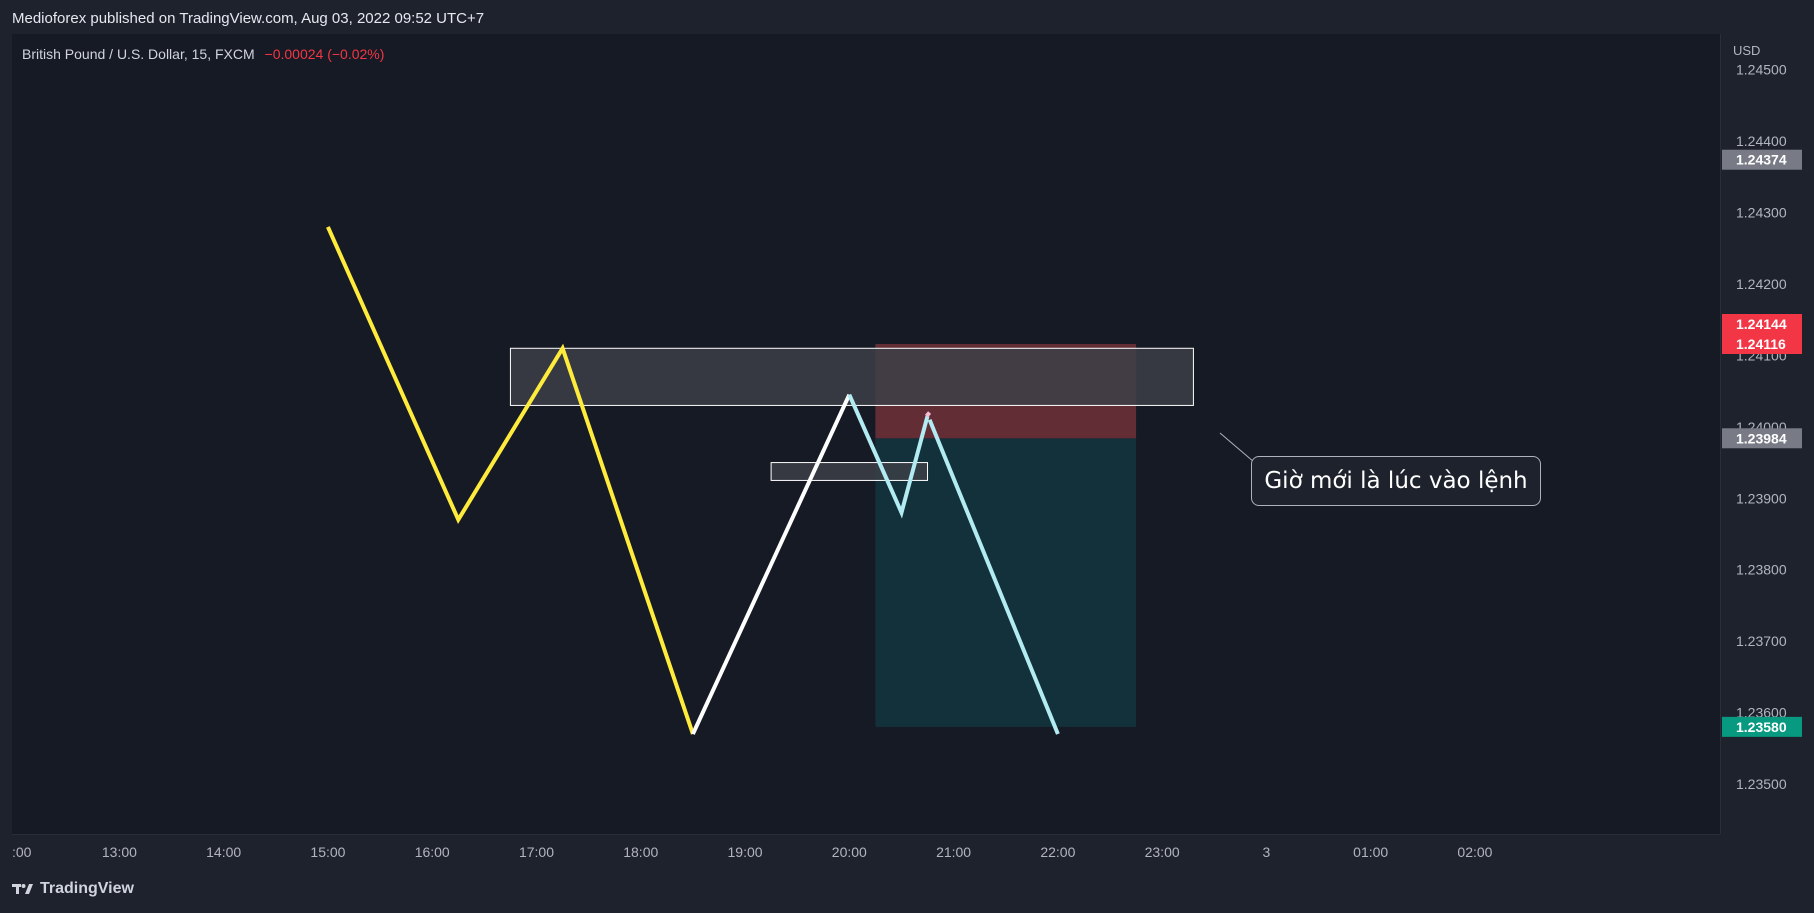  What do you see at coordinates (1761, 213) in the screenshot?
I see `price-tick-label: 1.24300` at bounding box center [1761, 213].